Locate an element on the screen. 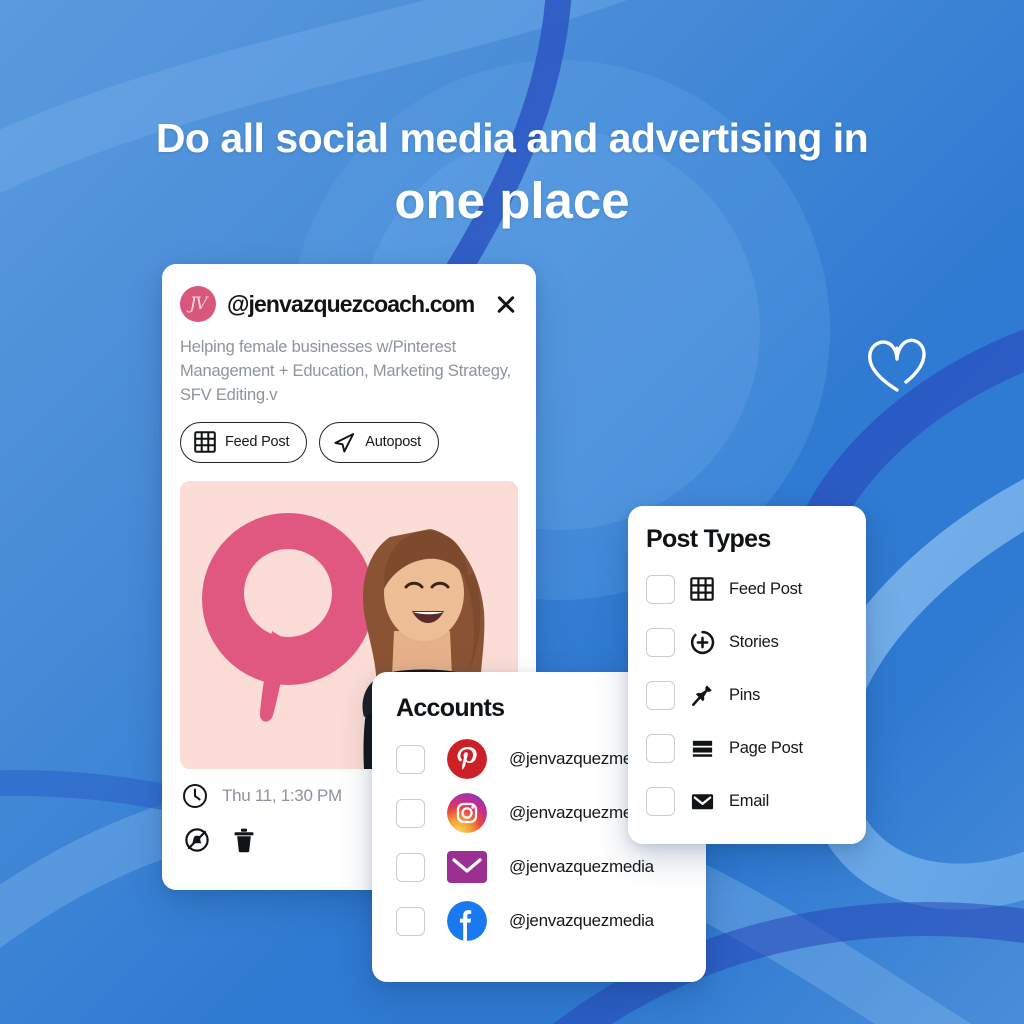  chip-autopost: Autopost is located at coordinates (379, 442).